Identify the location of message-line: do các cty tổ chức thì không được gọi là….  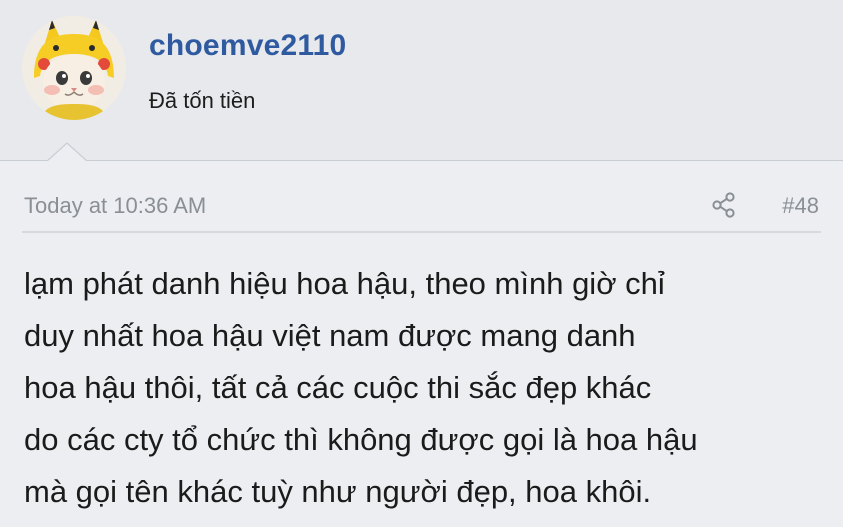
(361, 439).